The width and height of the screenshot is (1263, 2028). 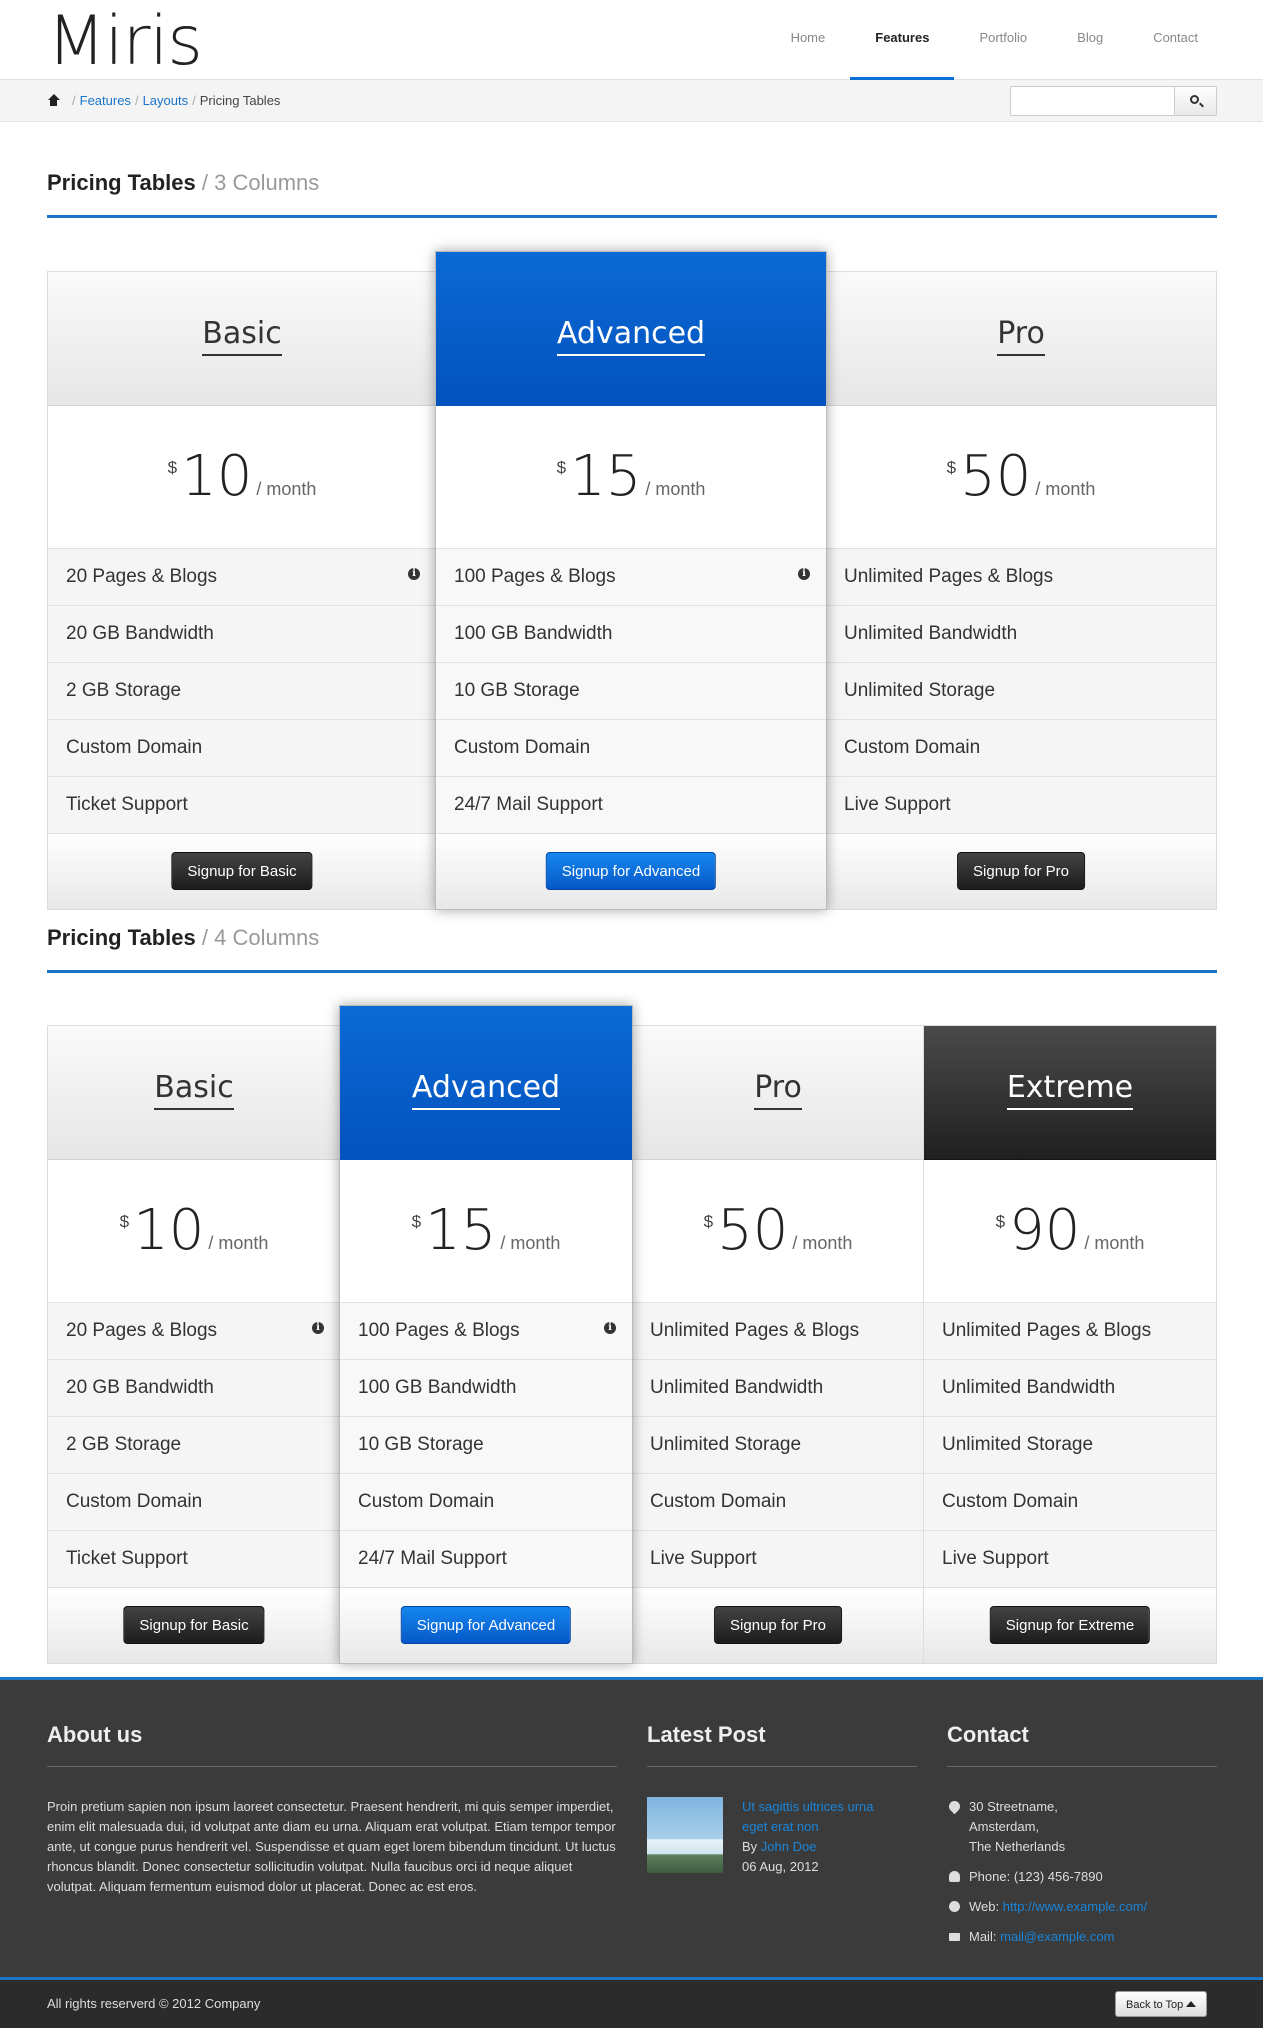 I want to click on footer-heading: About us, so click(x=332, y=1744).